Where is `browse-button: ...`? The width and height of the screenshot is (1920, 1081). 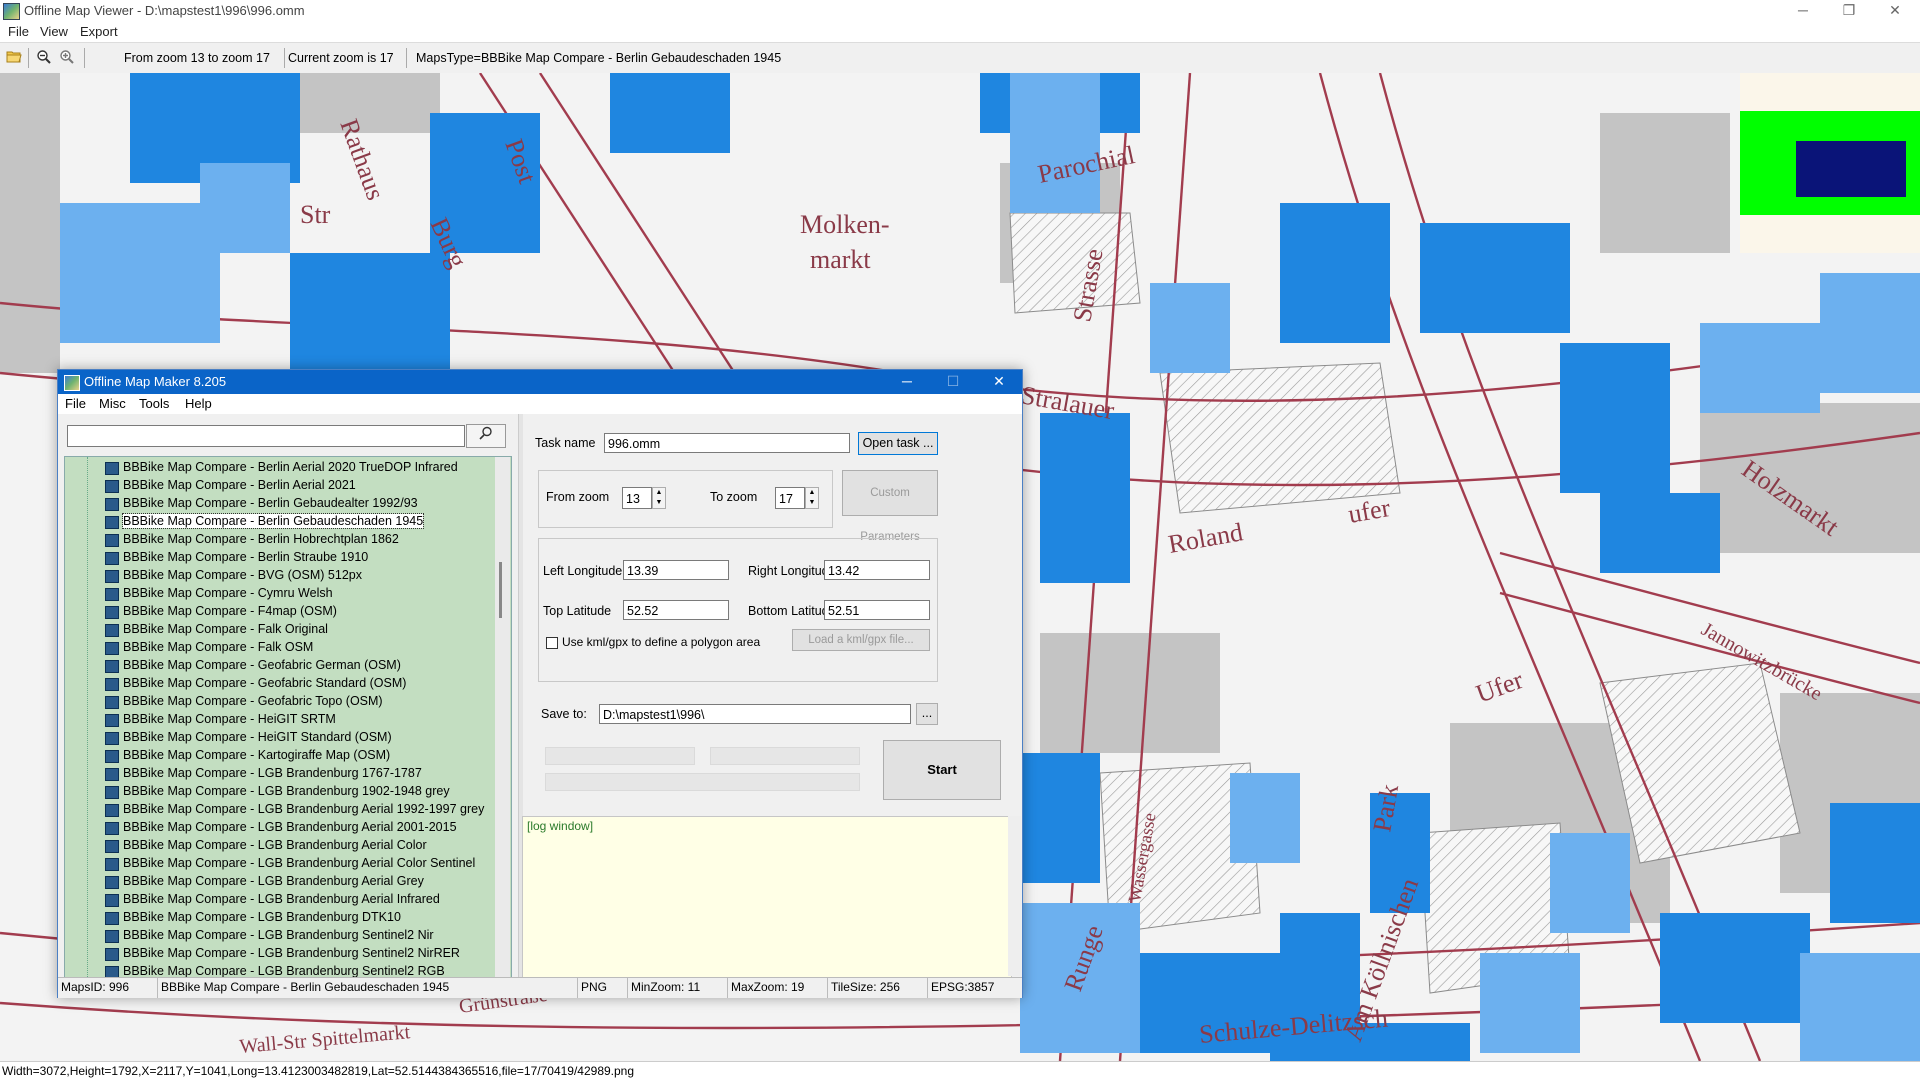
browse-button: ... is located at coordinates (927, 714).